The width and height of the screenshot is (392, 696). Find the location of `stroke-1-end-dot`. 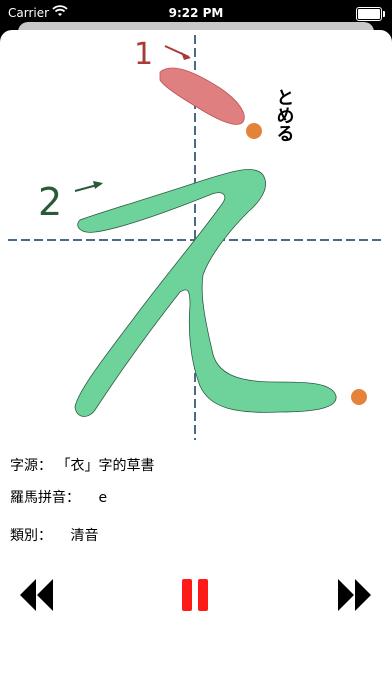

stroke-1-end-dot is located at coordinates (254, 131).